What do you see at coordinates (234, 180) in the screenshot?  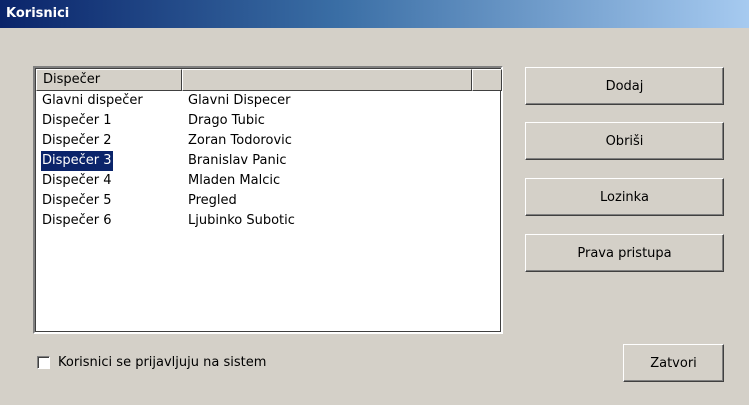 I see `row-user-name: Mladen Malcic` at bounding box center [234, 180].